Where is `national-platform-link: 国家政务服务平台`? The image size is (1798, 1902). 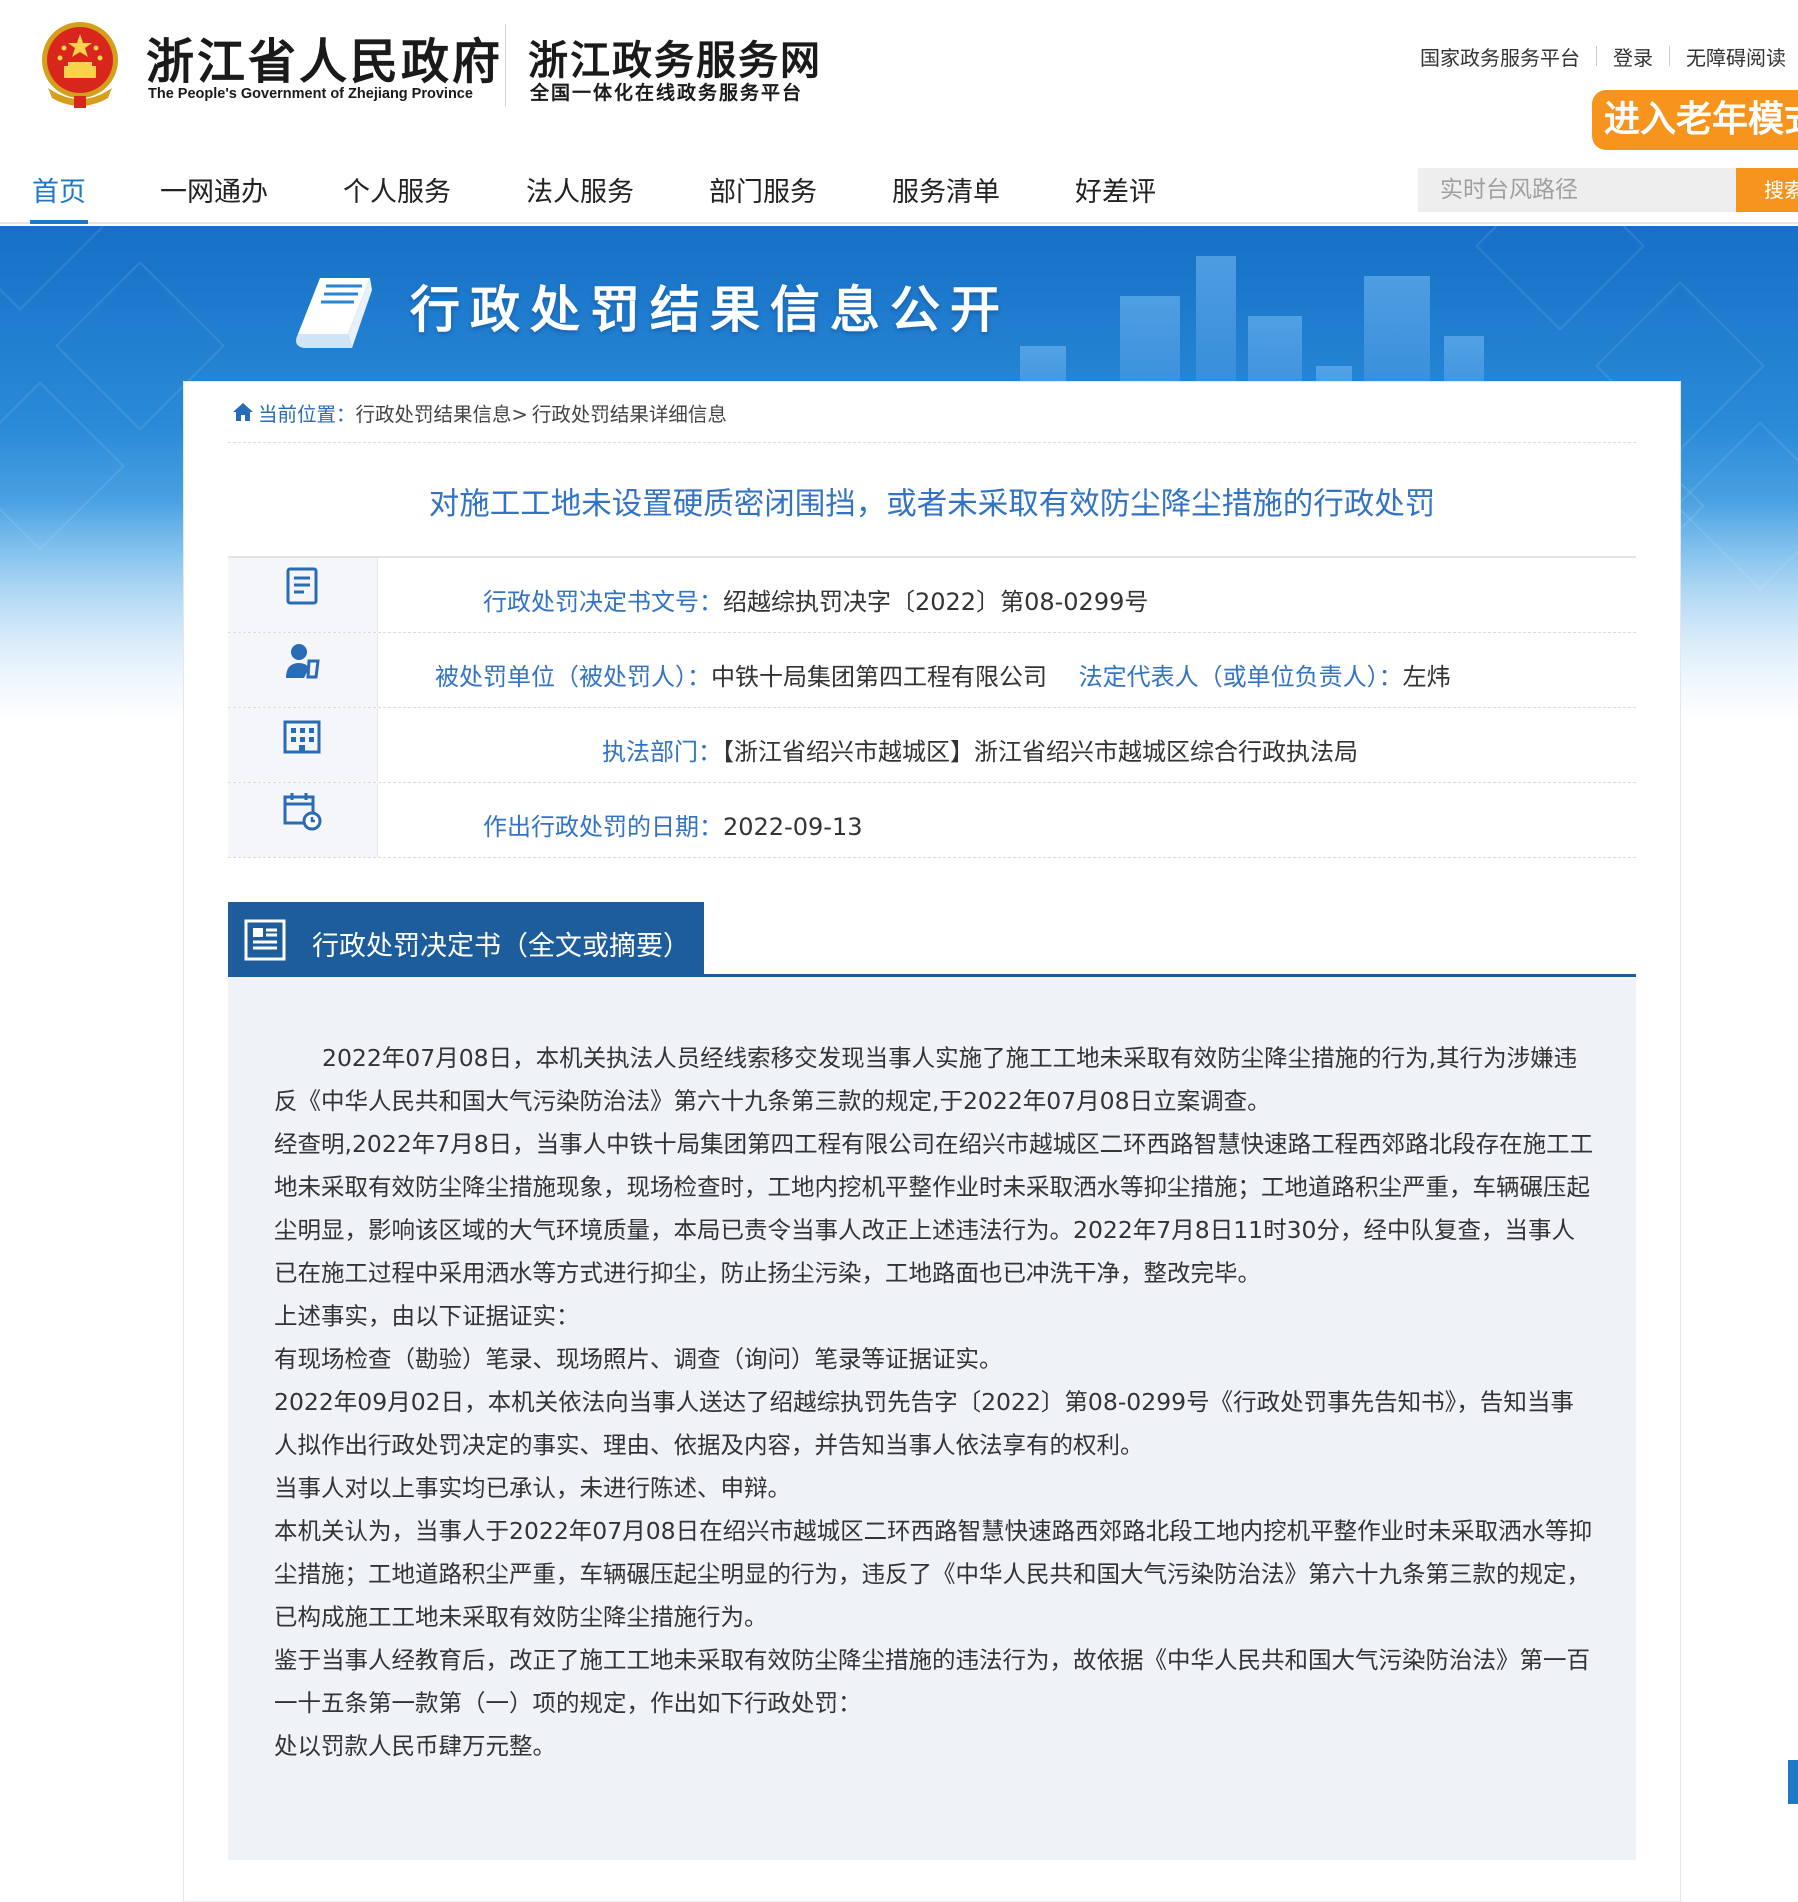
national-platform-link: 国家政务服务平台 is located at coordinates (1500, 56).